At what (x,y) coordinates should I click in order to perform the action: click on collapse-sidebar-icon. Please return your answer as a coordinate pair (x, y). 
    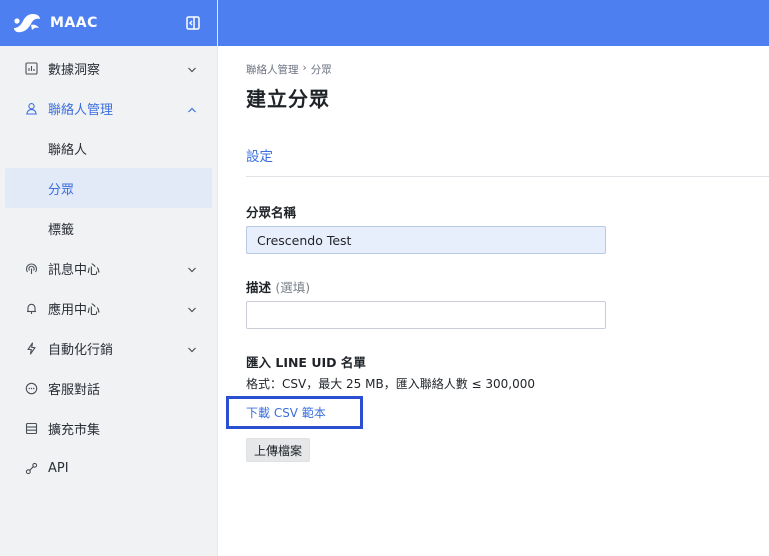
    Looking at the image, I should click on (193, 23).